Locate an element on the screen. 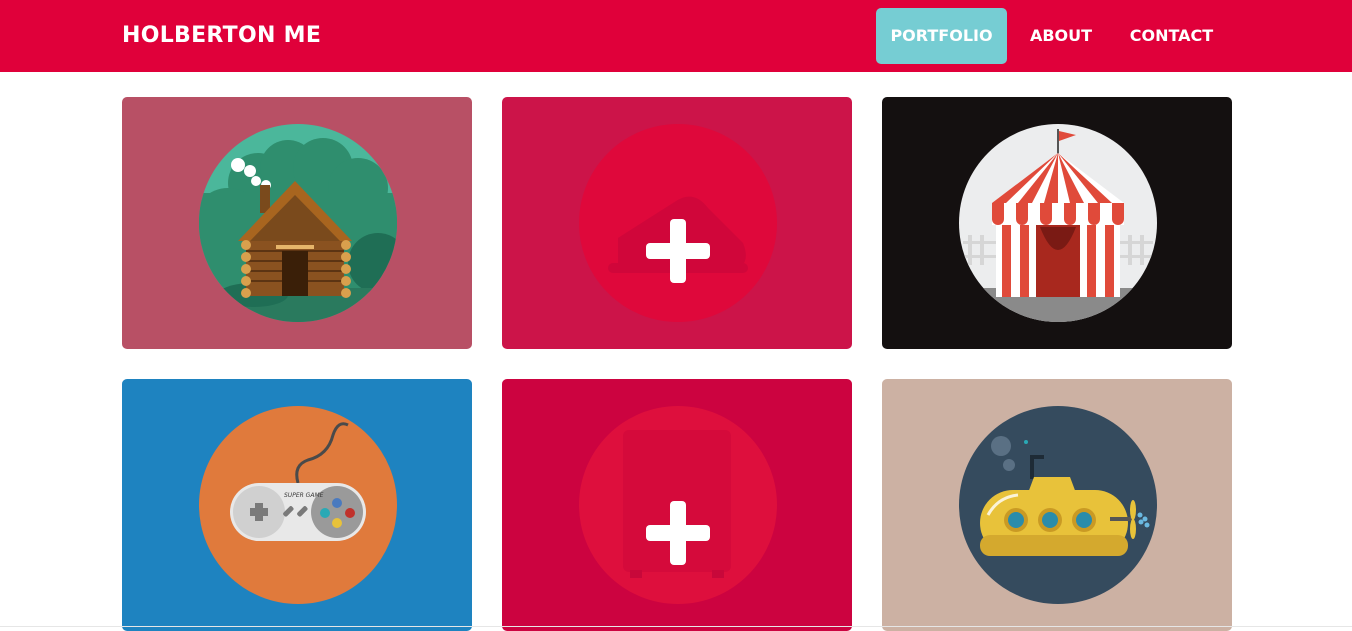 Image resolution: width=1352 pixels, height=631 pixels. portfolio-item-submarine is located at coordinates (1057, 505).